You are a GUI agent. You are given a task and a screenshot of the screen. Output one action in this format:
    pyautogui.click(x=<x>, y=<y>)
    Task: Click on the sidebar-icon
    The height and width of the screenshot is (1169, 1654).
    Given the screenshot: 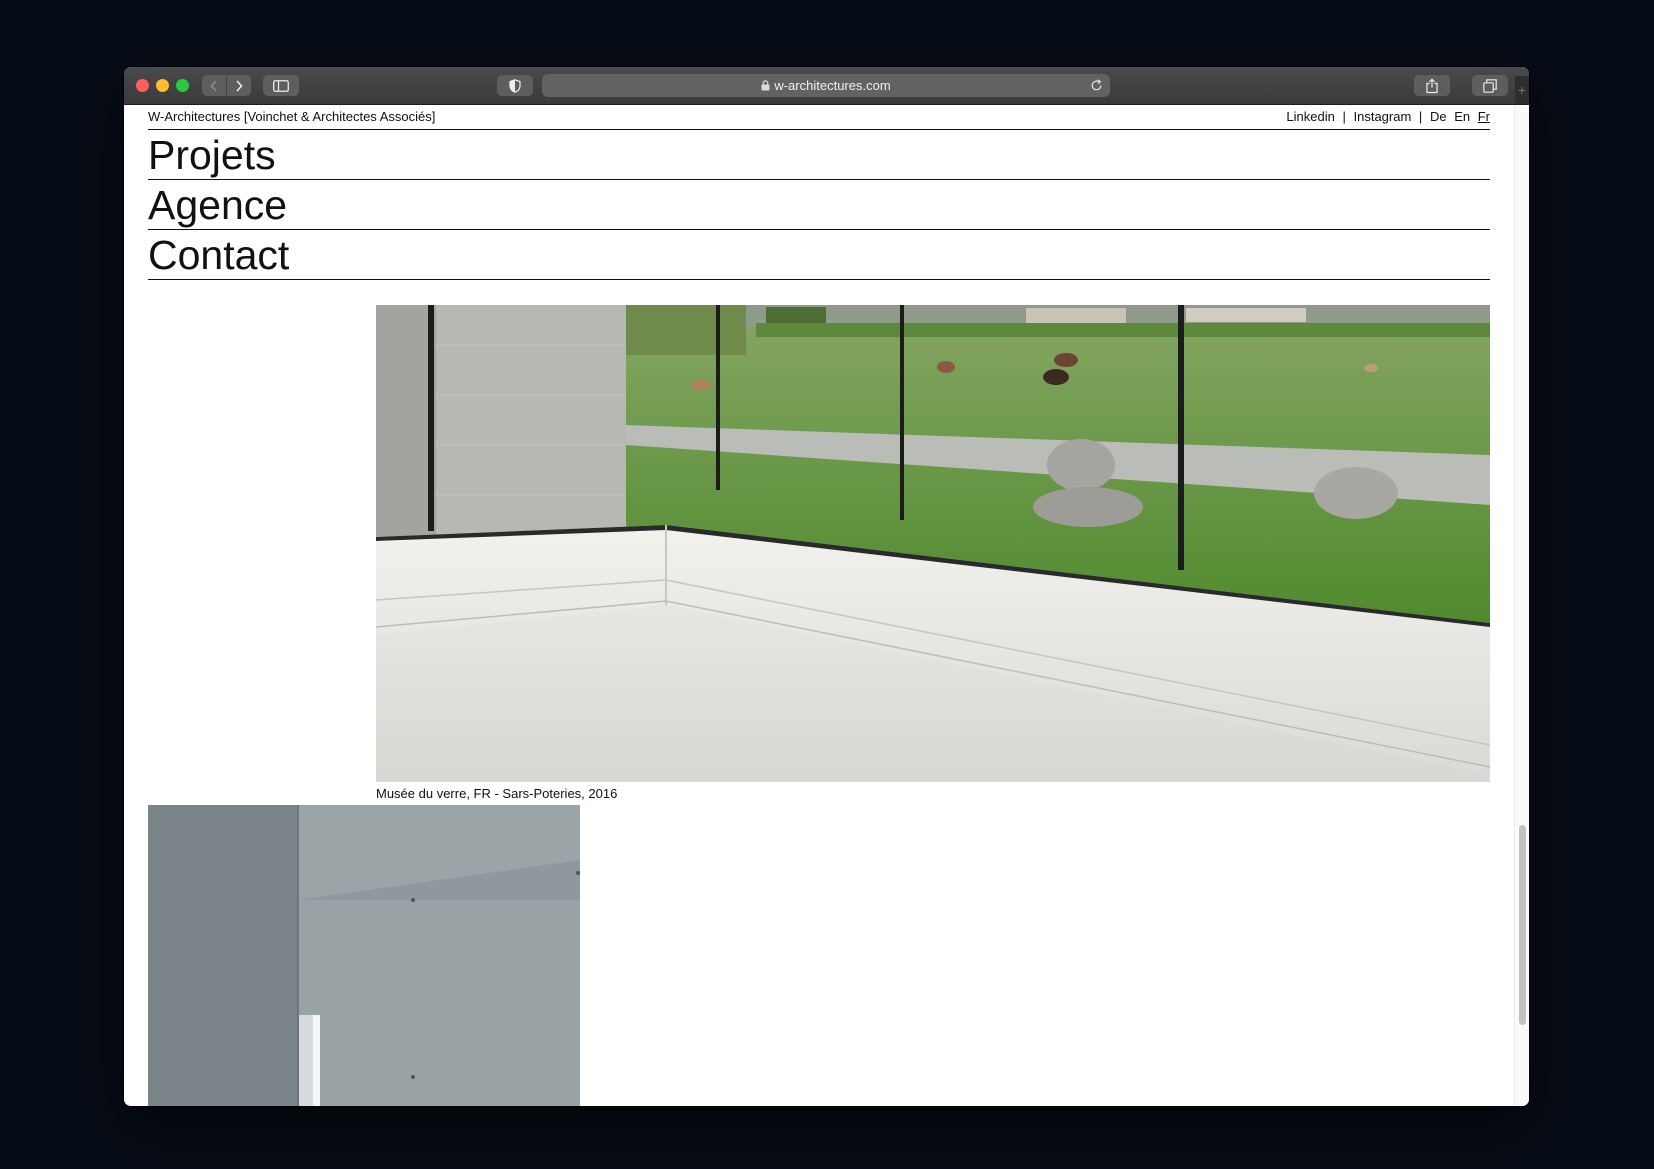 What is the action you would take?
    pyautogui.click(x=281, y=85)
    